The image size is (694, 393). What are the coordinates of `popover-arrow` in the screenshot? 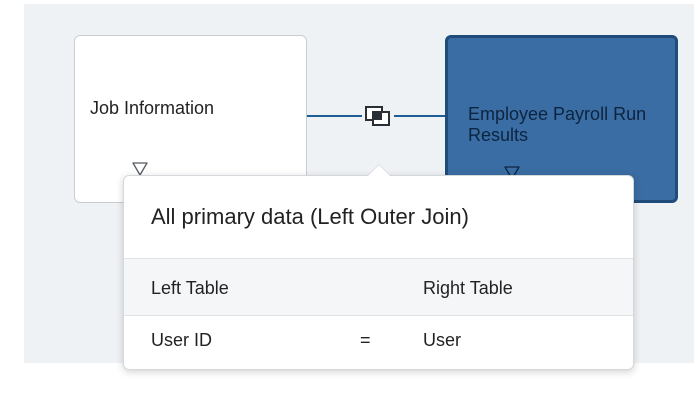 It's located at (379, 170).